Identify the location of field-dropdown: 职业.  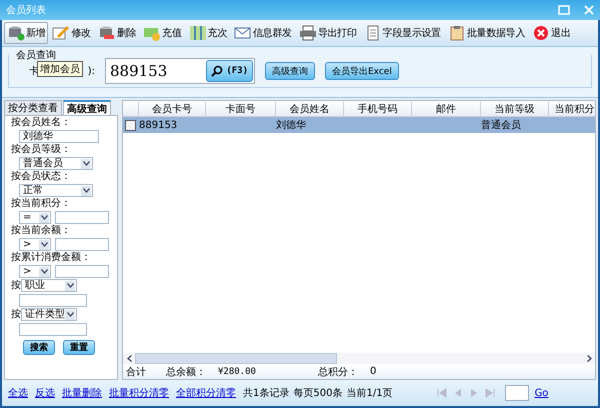
(49, 285).